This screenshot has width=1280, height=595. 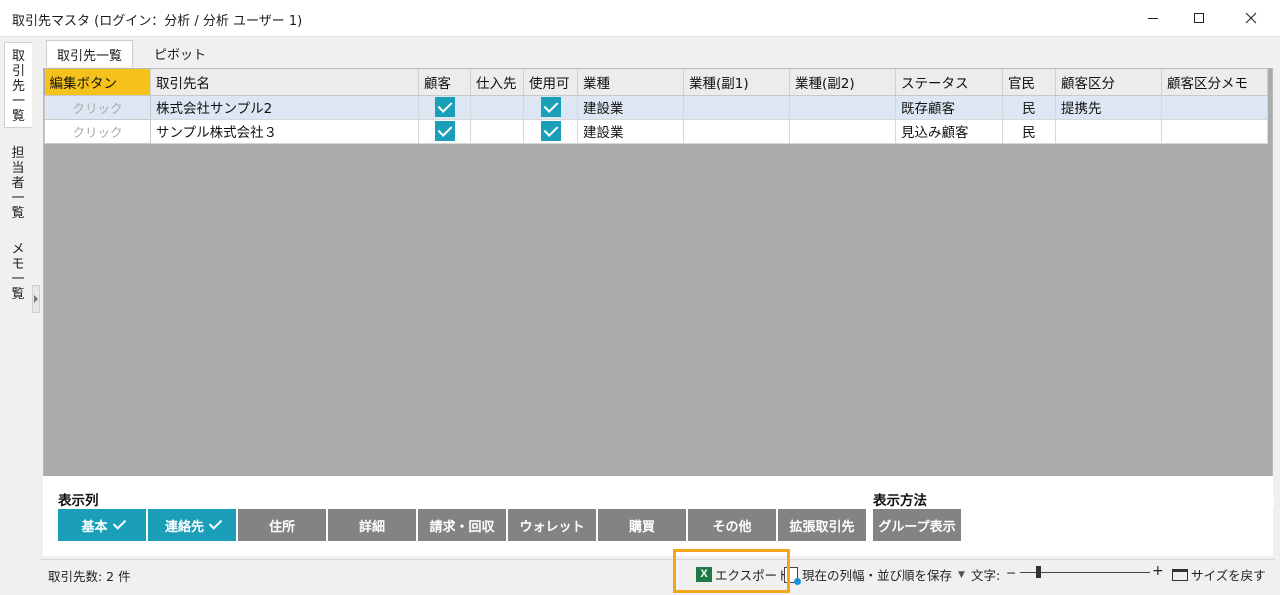 What do you see at coordinates (18, 294) in the screenshot?
I see `side-tab-char: 覧` at bounding box center [18, 294].